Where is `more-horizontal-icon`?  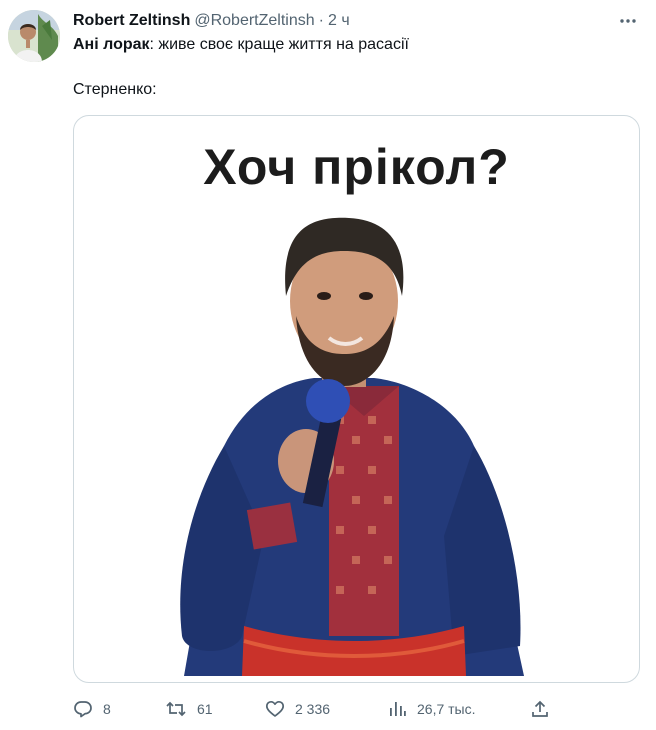 more-horizontal-icon is located at coordinates (628, 21).